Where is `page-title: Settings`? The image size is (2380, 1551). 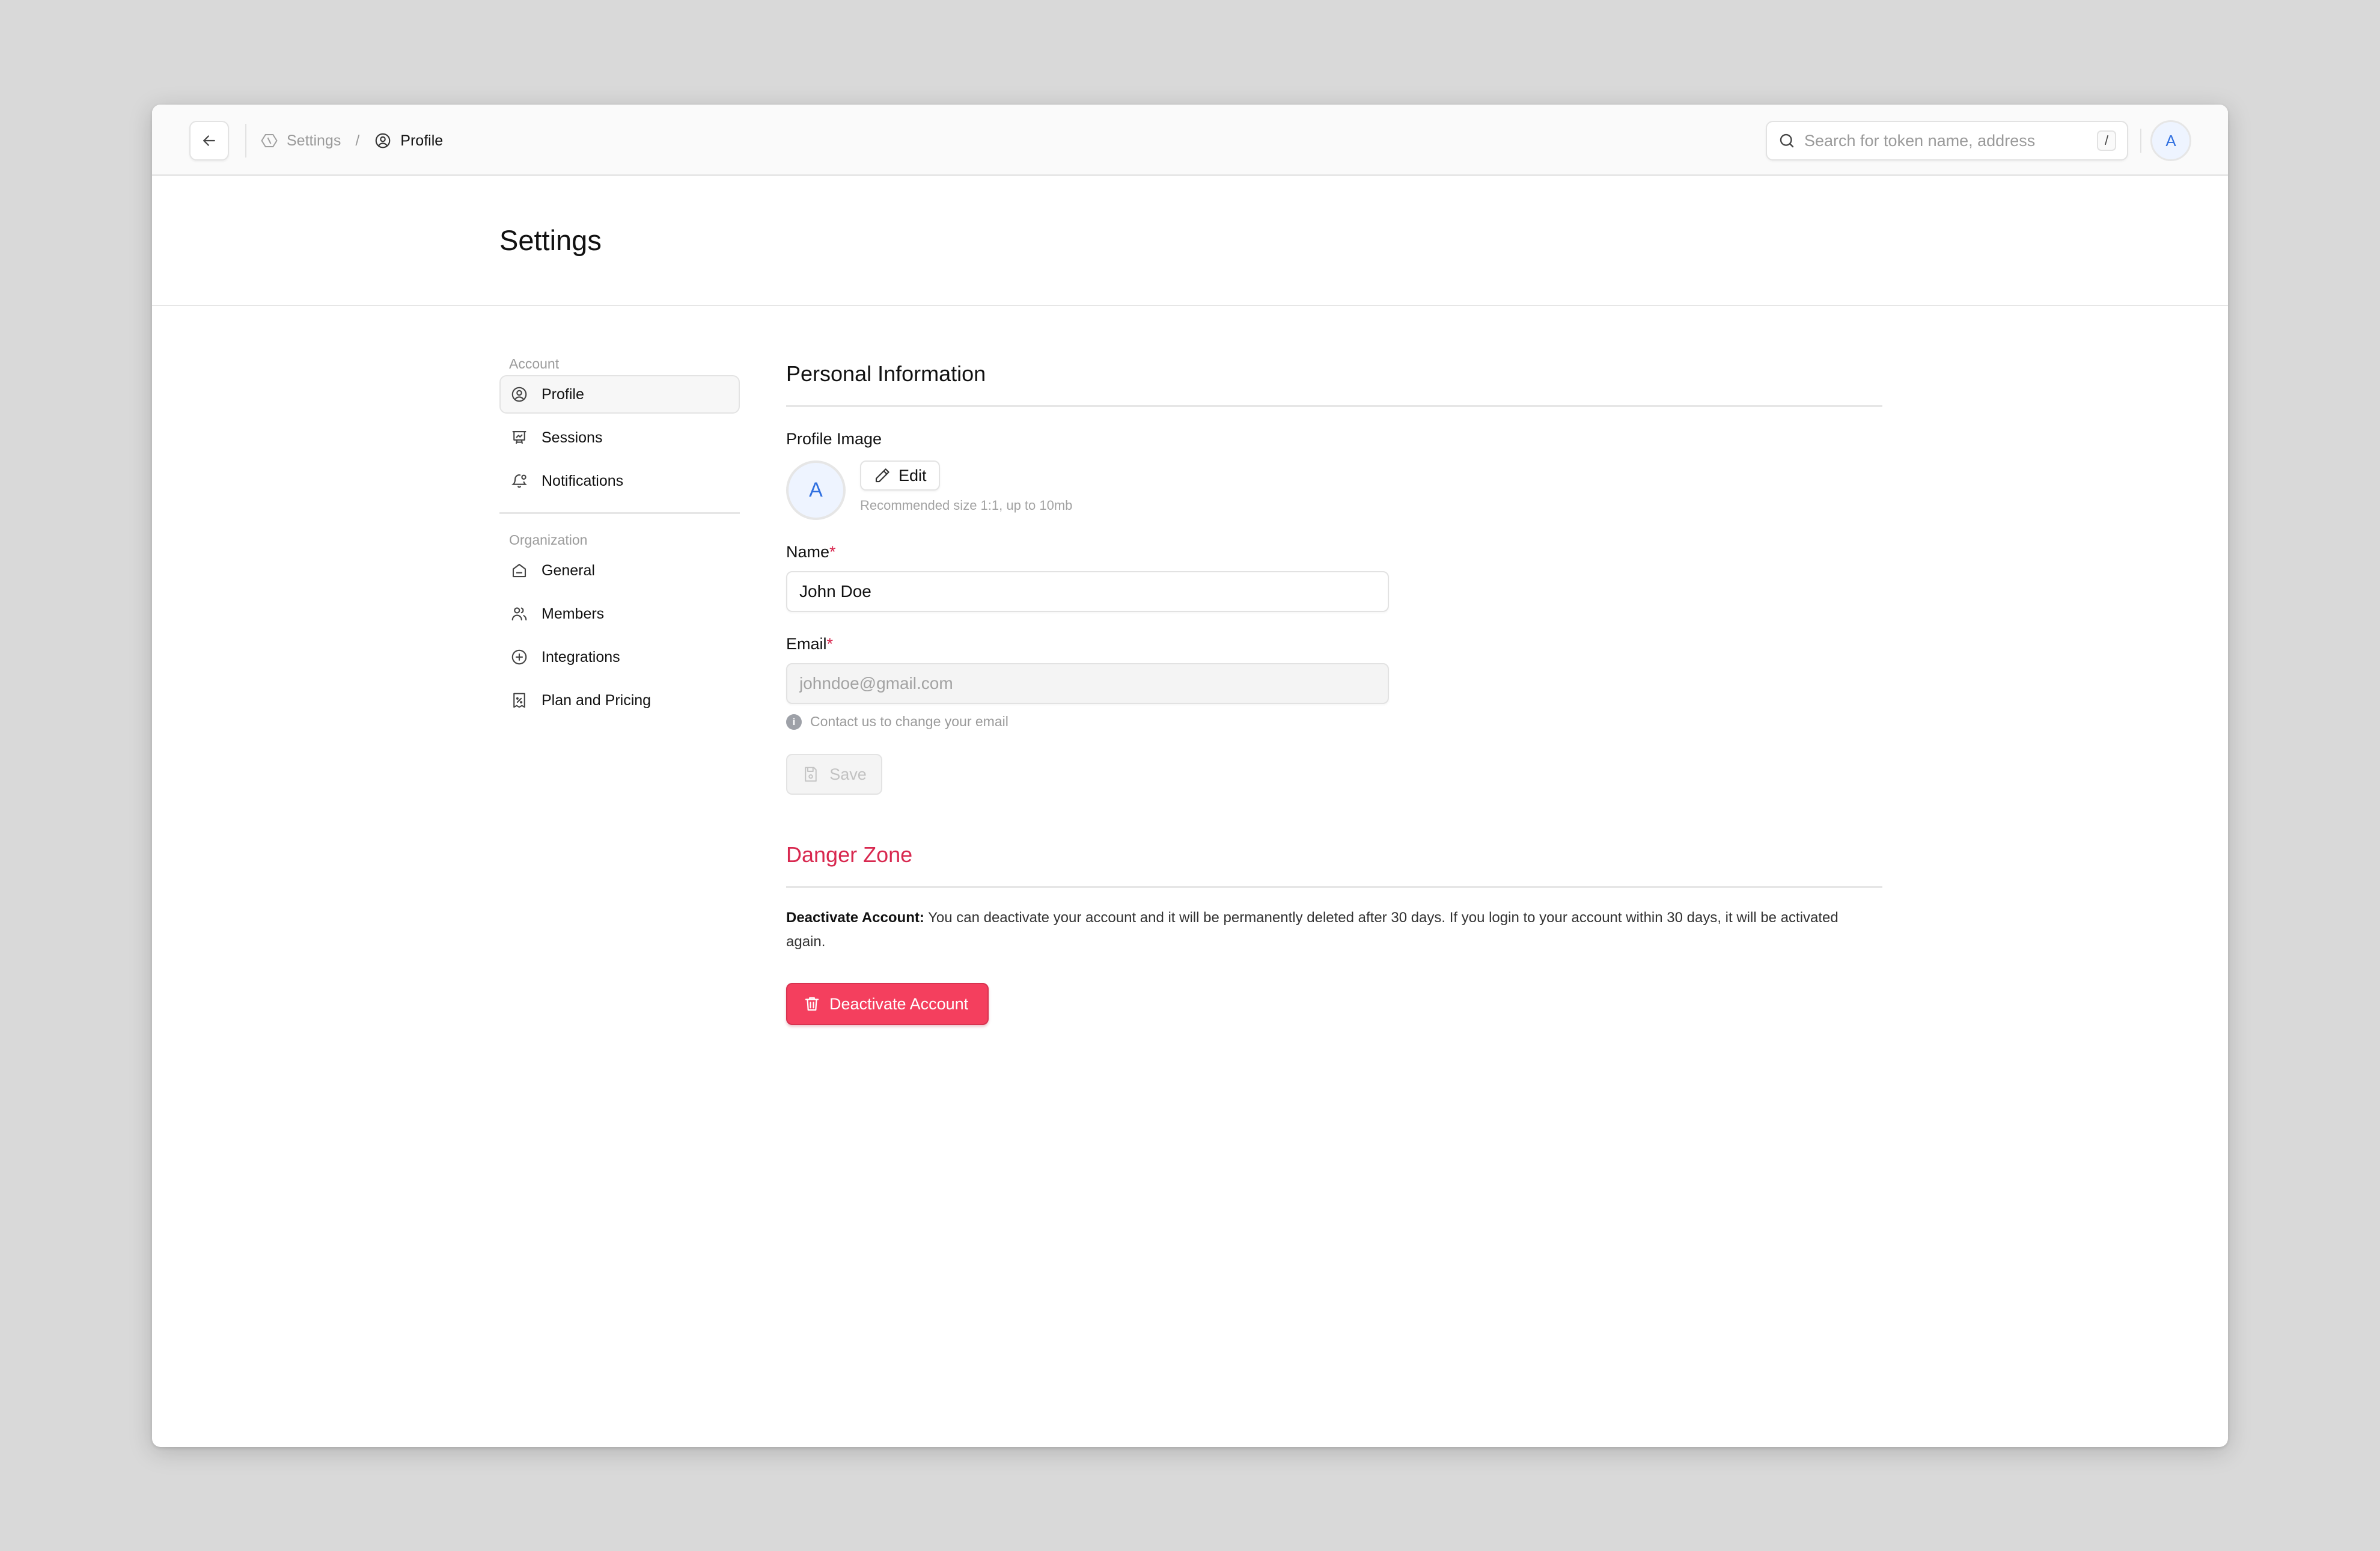 page-title: Settings is located at coordinates (550, 240).